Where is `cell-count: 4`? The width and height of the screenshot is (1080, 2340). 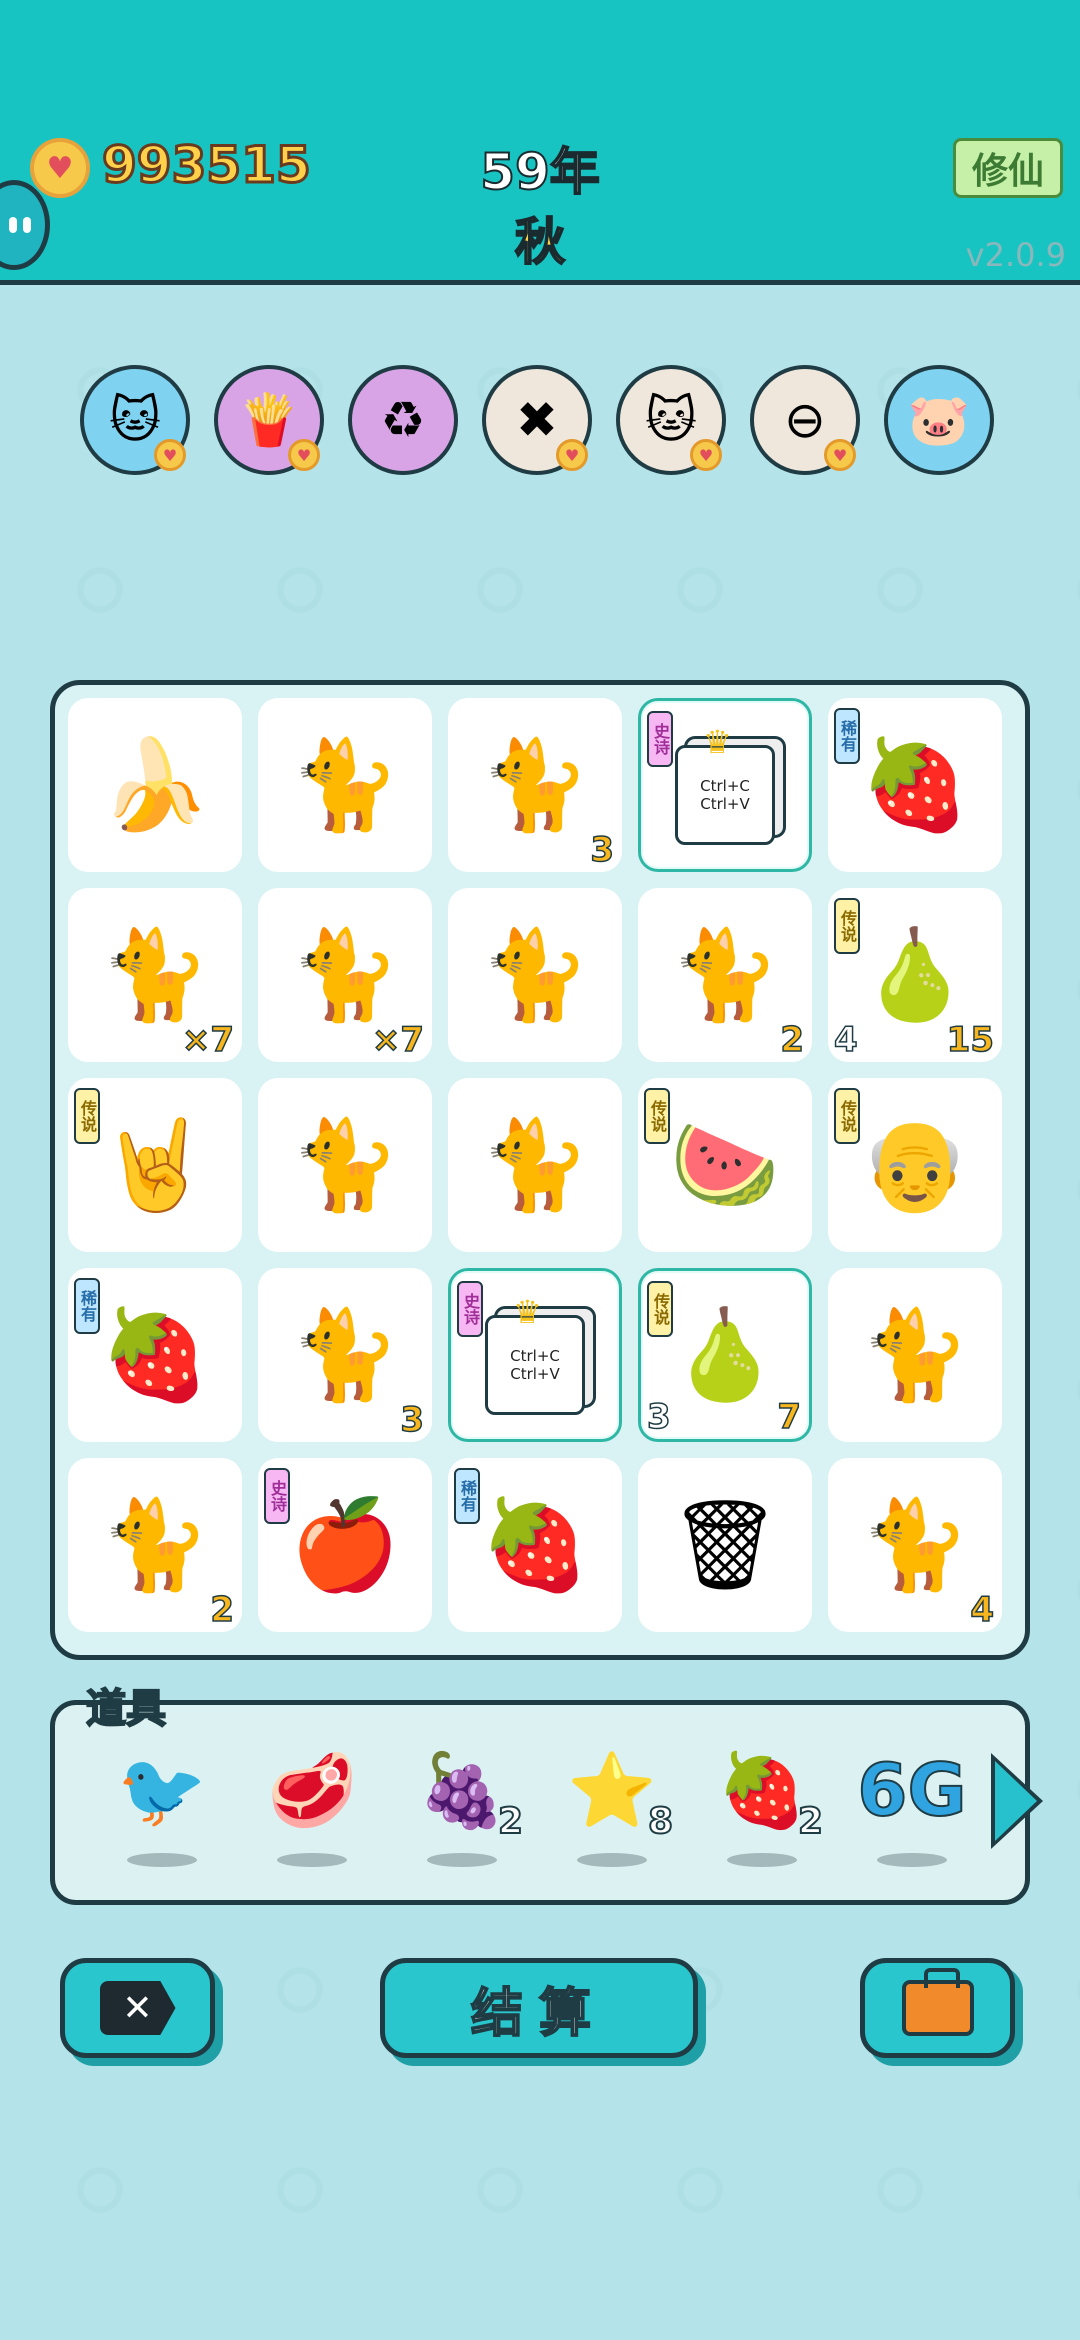
cell-count: 4 is located at coordinates (982, 1610).